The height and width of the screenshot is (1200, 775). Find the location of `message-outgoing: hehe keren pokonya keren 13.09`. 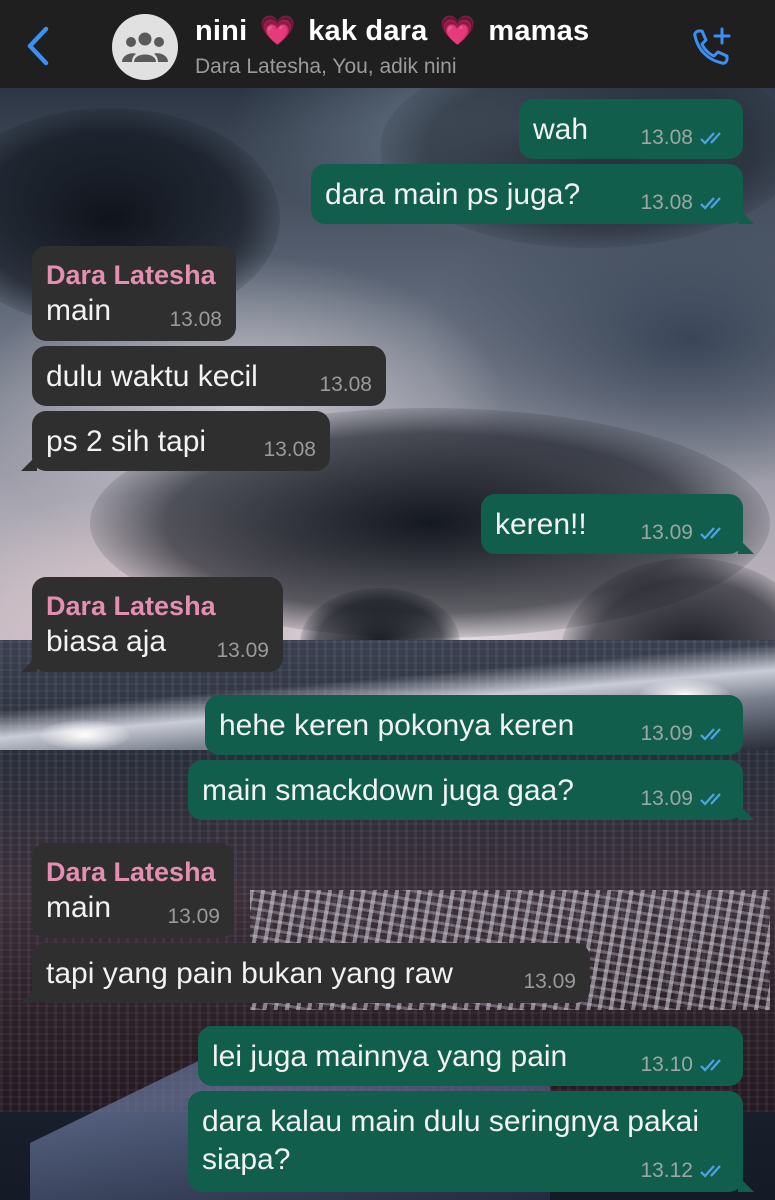

message-outgoing: hehe keren pokonya keren 13.09 is located at coordinates (474, 725).